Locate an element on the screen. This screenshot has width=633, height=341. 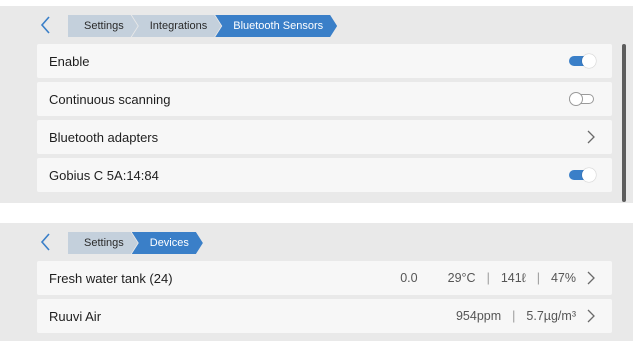
gobius-sensor-label: Gobius C 5A:14:84 is located at coordinates (104, 175).